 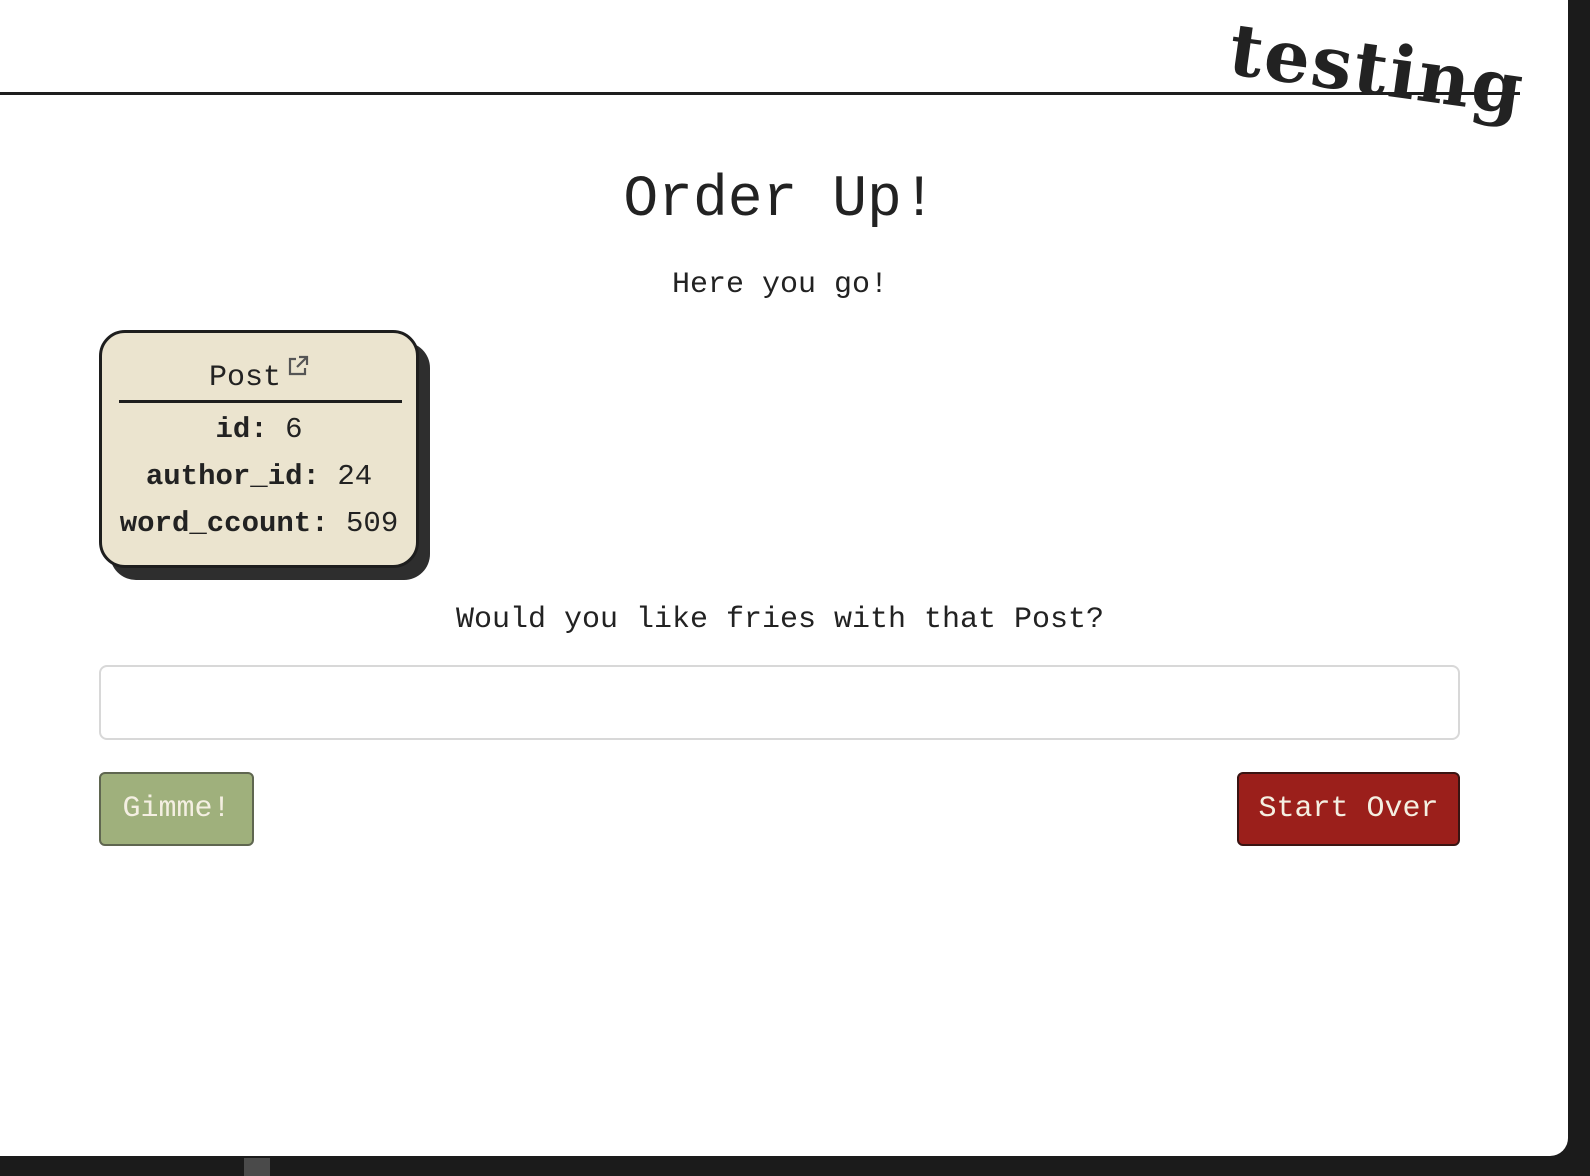 I want to click on field-word-count: word_ccount: 509, so click(x=259, y=523).